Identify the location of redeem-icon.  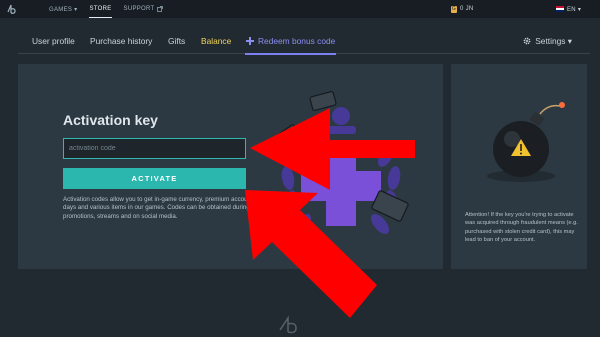
(250, 41).